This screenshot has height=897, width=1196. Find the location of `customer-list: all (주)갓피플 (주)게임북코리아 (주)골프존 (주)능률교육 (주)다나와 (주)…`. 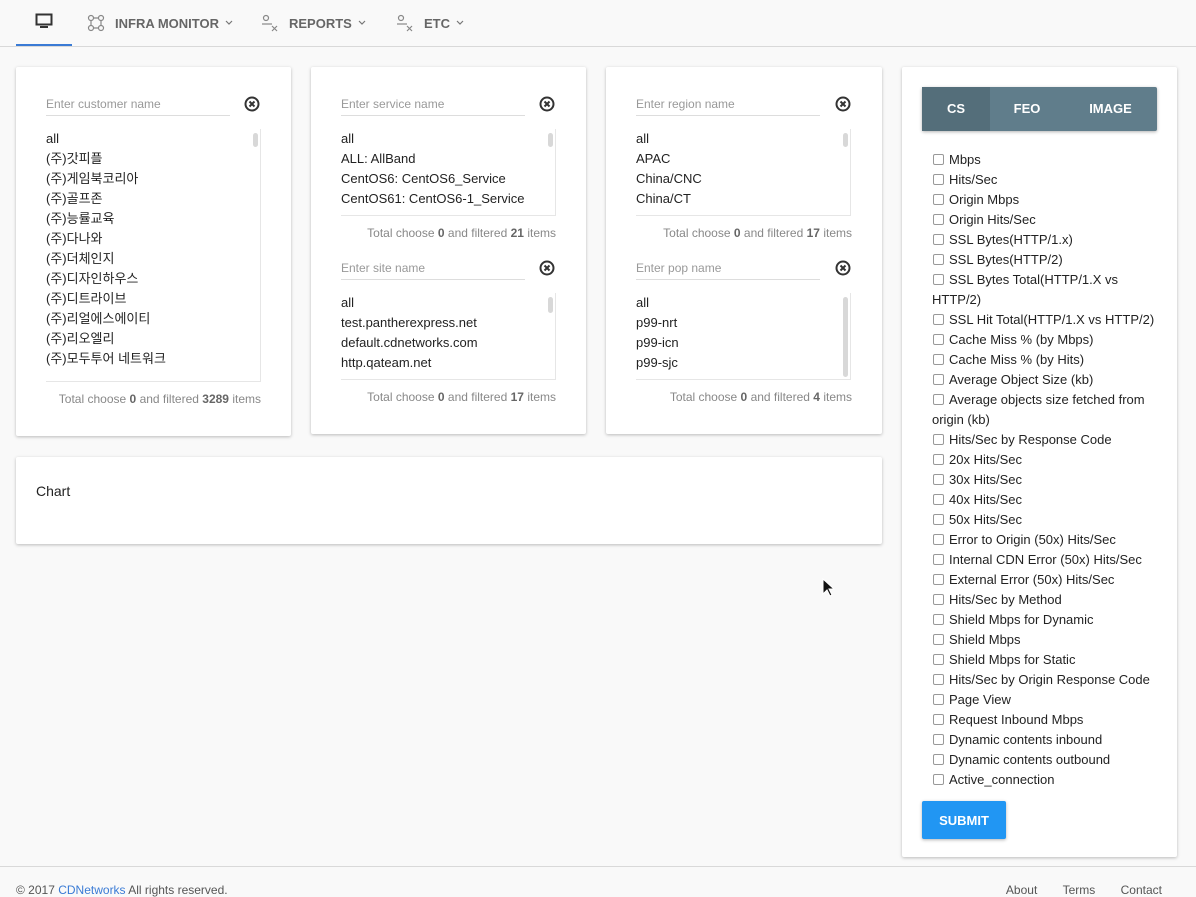

customer-list: all (주)갓피플 (주)게임북코리아 (주)골프존 (주)능률교육 (주)다나와 (주)… is located at coordinates (153, 255).